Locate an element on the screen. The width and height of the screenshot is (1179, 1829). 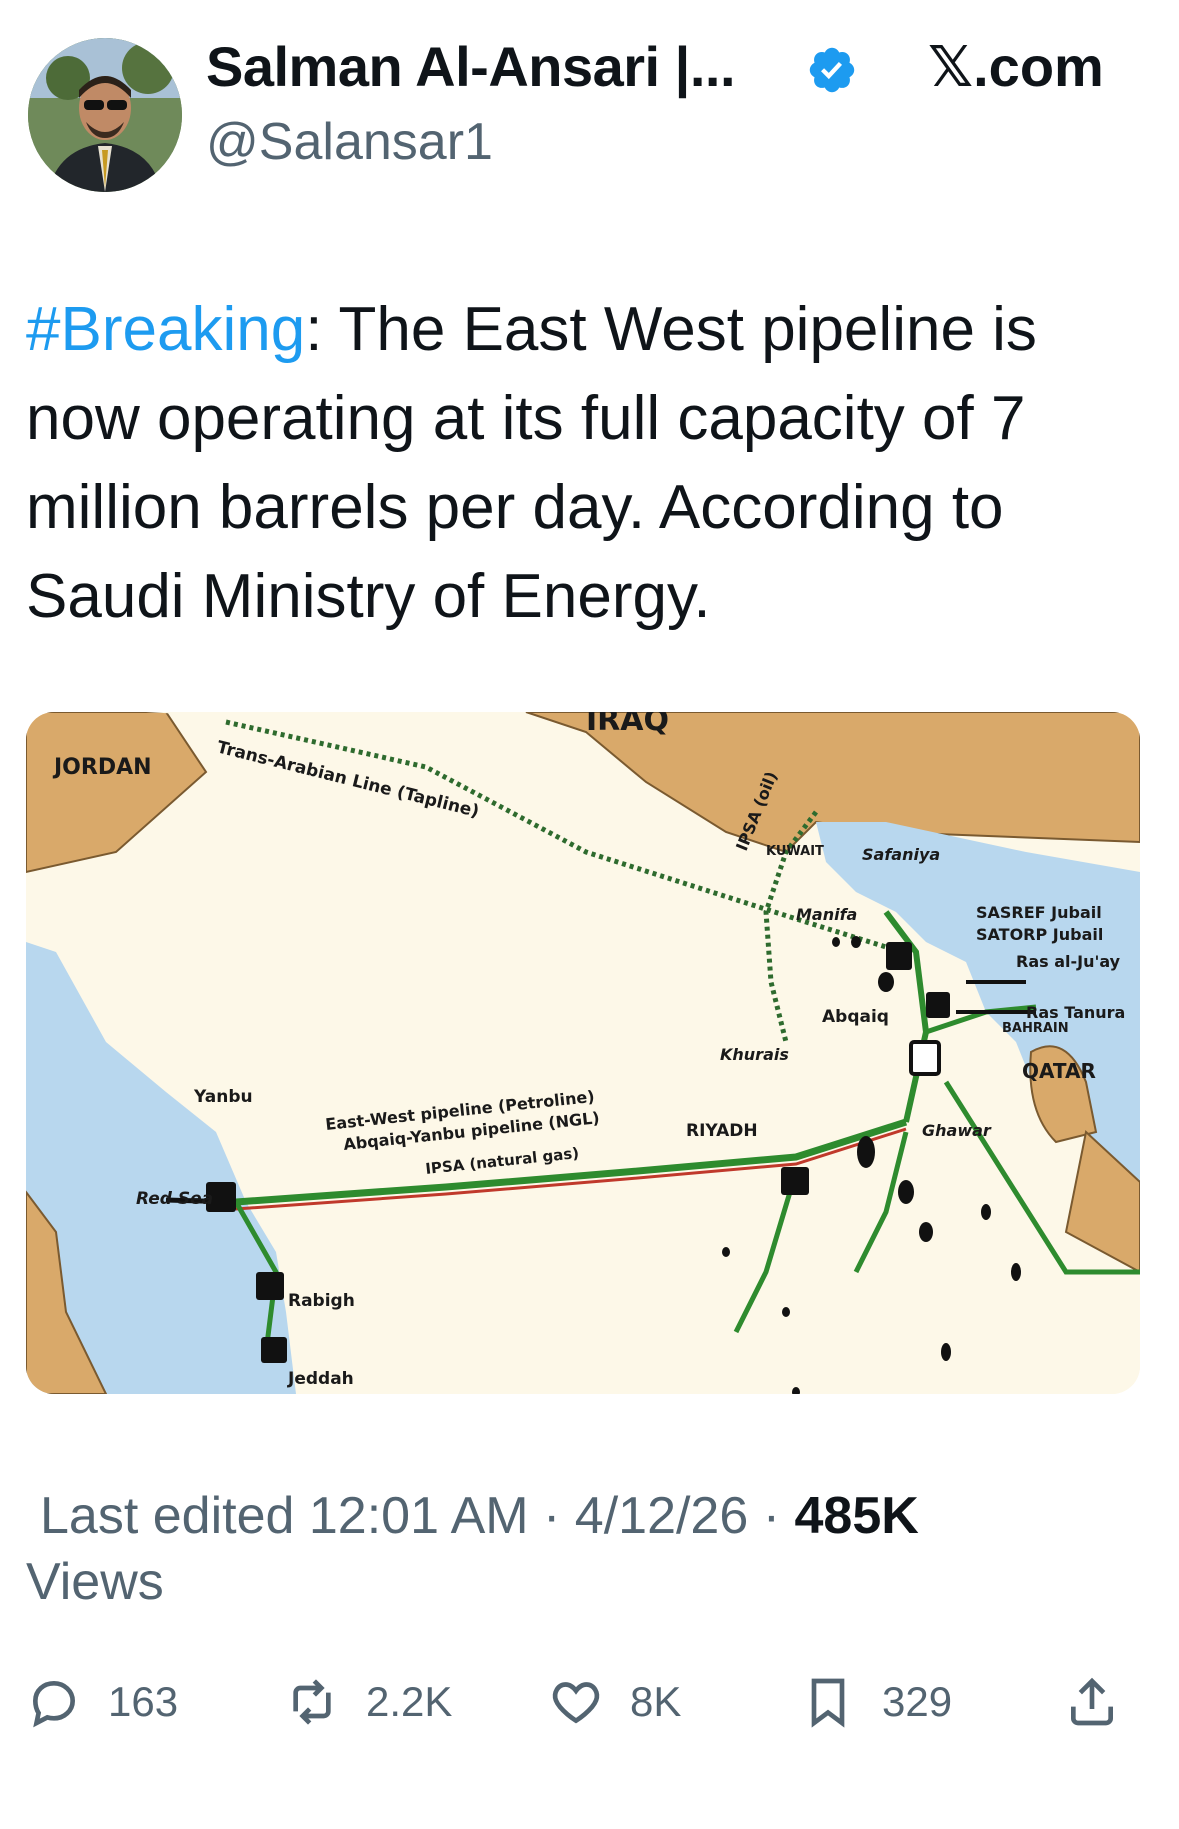
edited-timestamp: Last edited 12:01 AM · 4/12/26 · is located at coordinates (417, 1516).